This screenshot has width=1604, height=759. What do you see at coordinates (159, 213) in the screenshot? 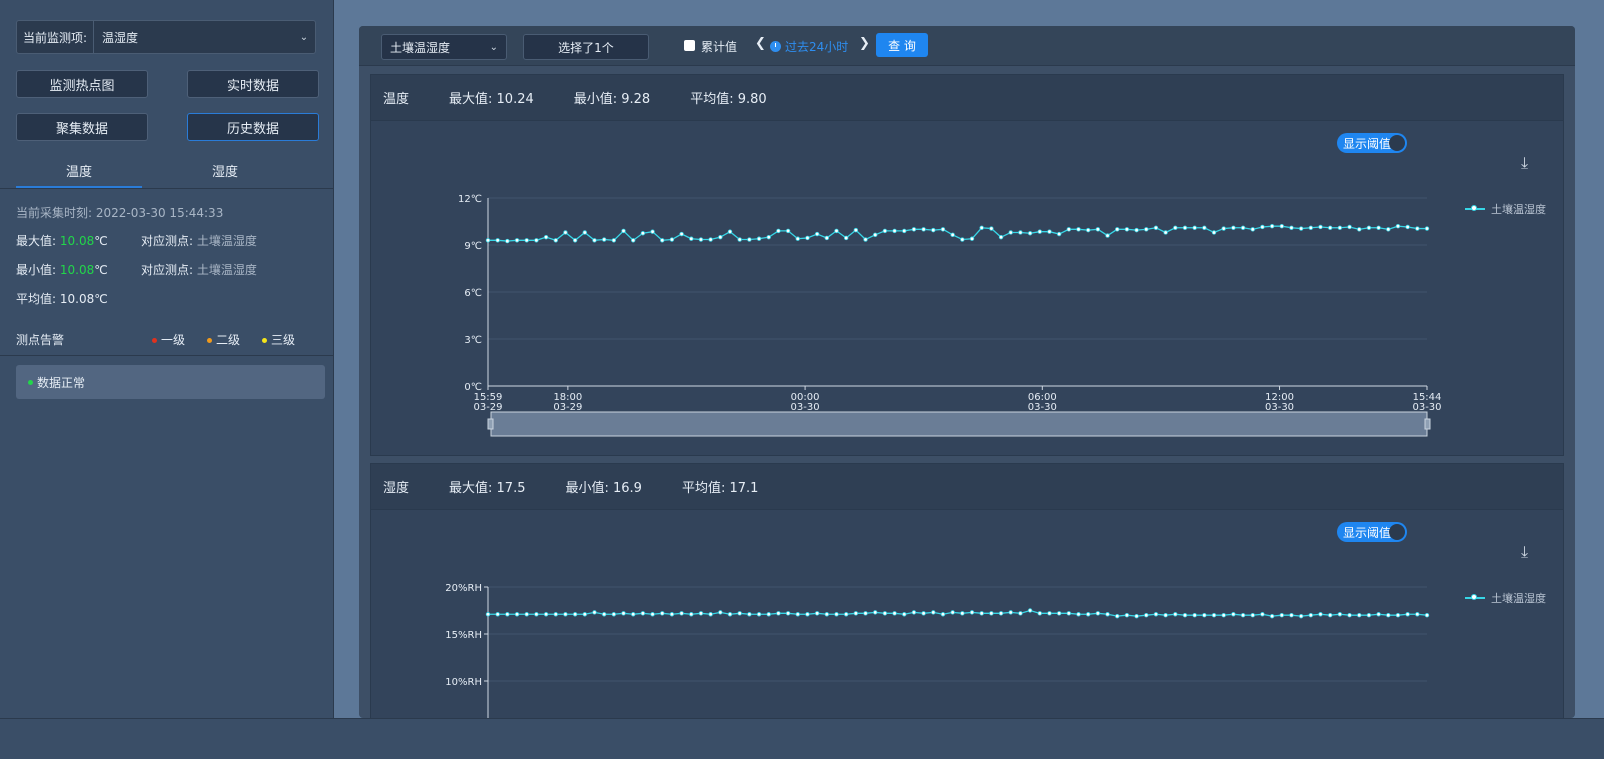
I see `collect-time-value: 2022-03-30 15:44:33` at bounding box center [159, 213].